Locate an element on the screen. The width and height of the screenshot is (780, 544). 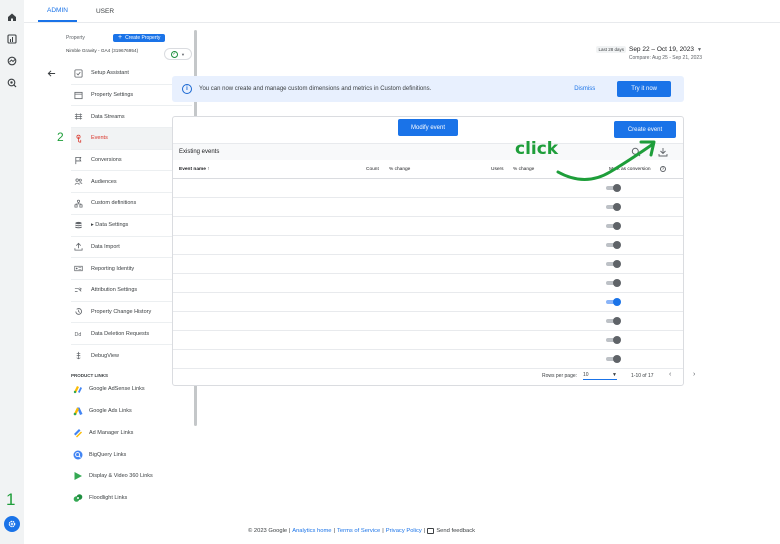
rows-per-page-select: 10 ▼ is located at coordinates (600, 375).